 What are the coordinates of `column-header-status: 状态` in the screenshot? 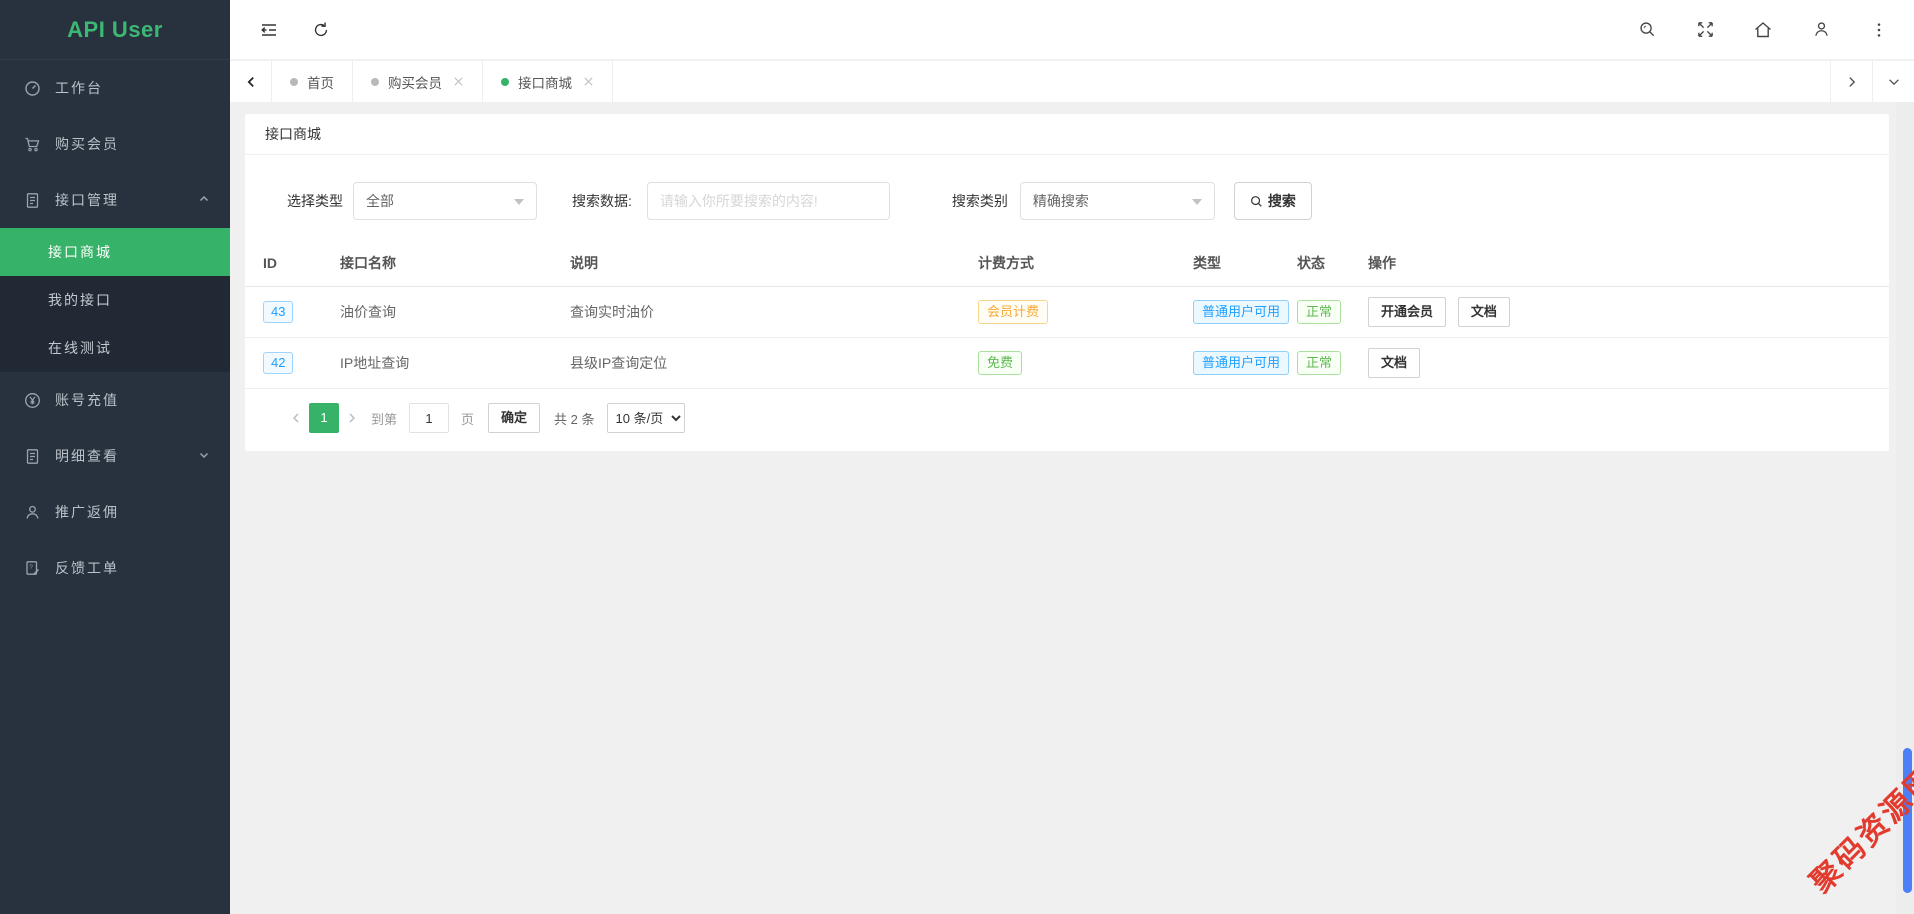 It's located at (1332, 263).